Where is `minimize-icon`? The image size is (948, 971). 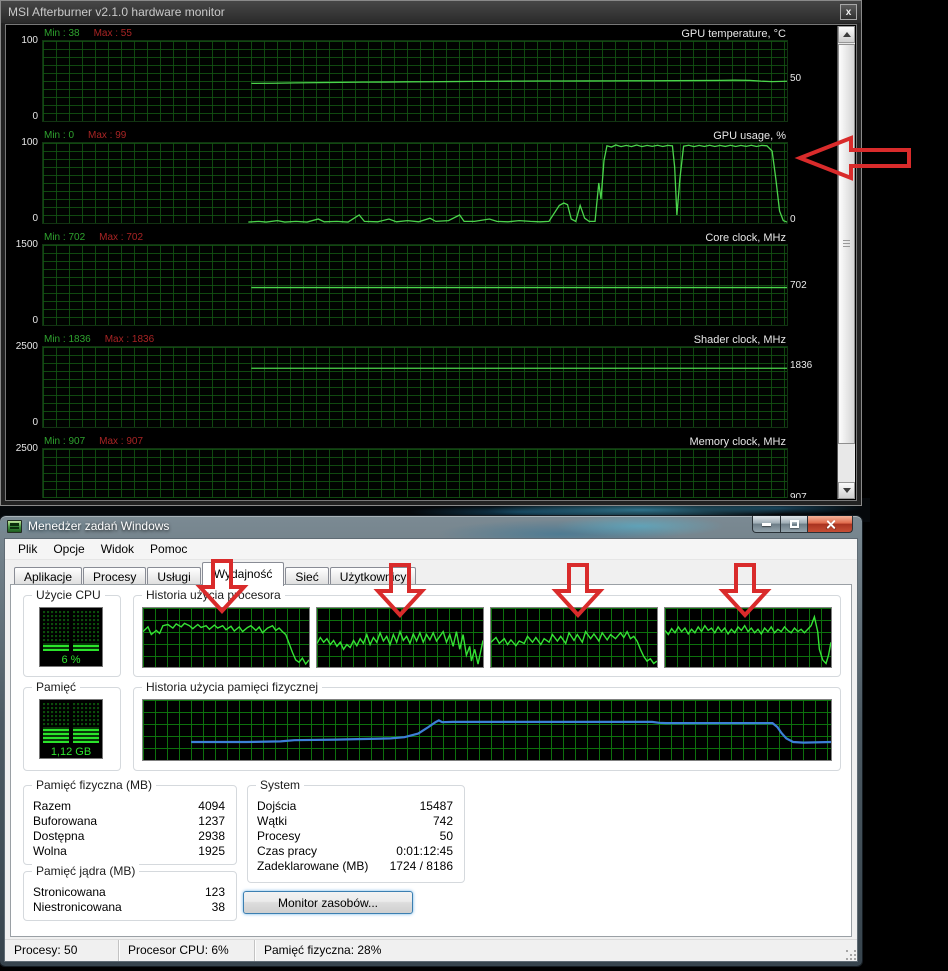 minimize-icon is located at coordinates (766, 524).